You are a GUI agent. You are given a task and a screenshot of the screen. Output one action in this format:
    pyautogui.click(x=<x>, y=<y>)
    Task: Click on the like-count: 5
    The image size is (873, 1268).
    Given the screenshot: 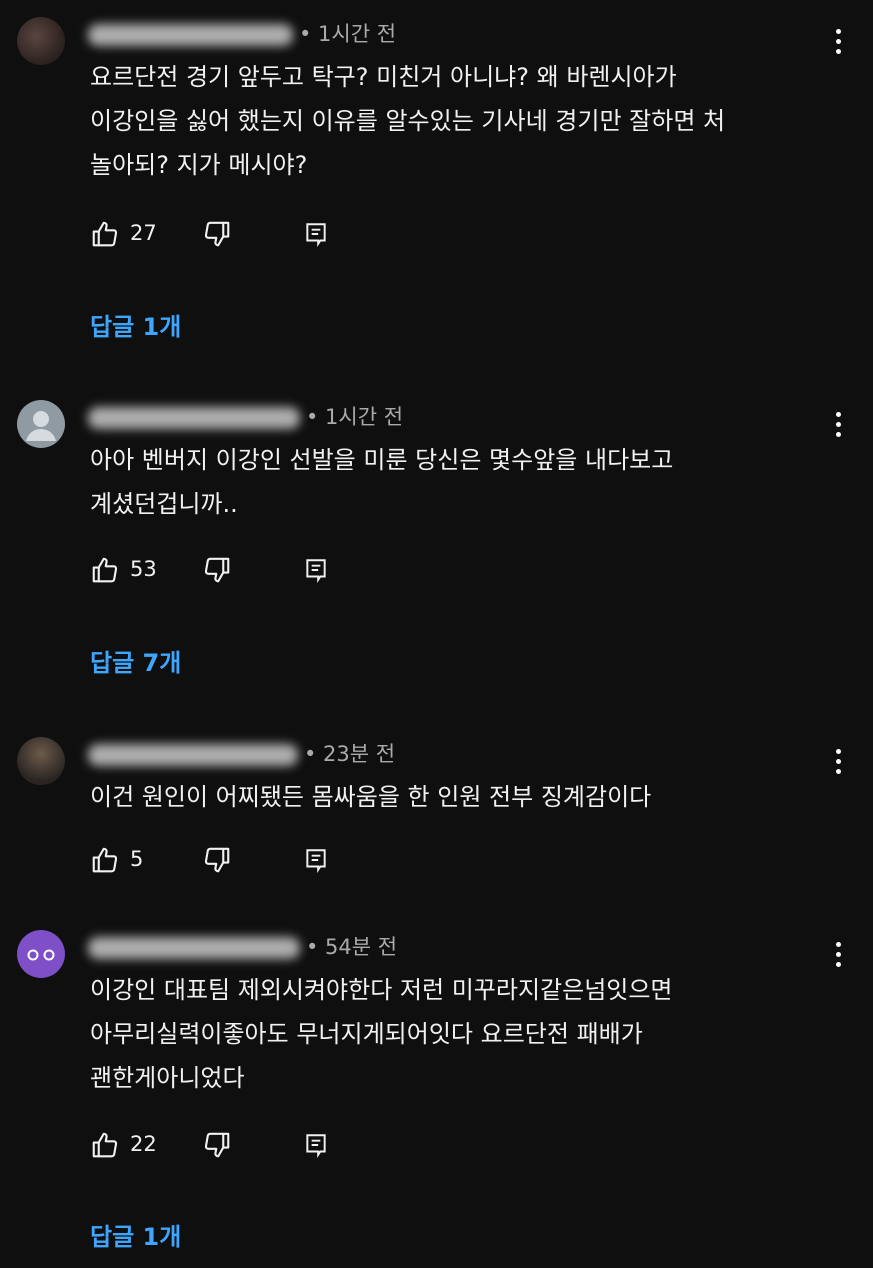 What is the action you would take?
    pyautogui.click(x=137, y=859)
    